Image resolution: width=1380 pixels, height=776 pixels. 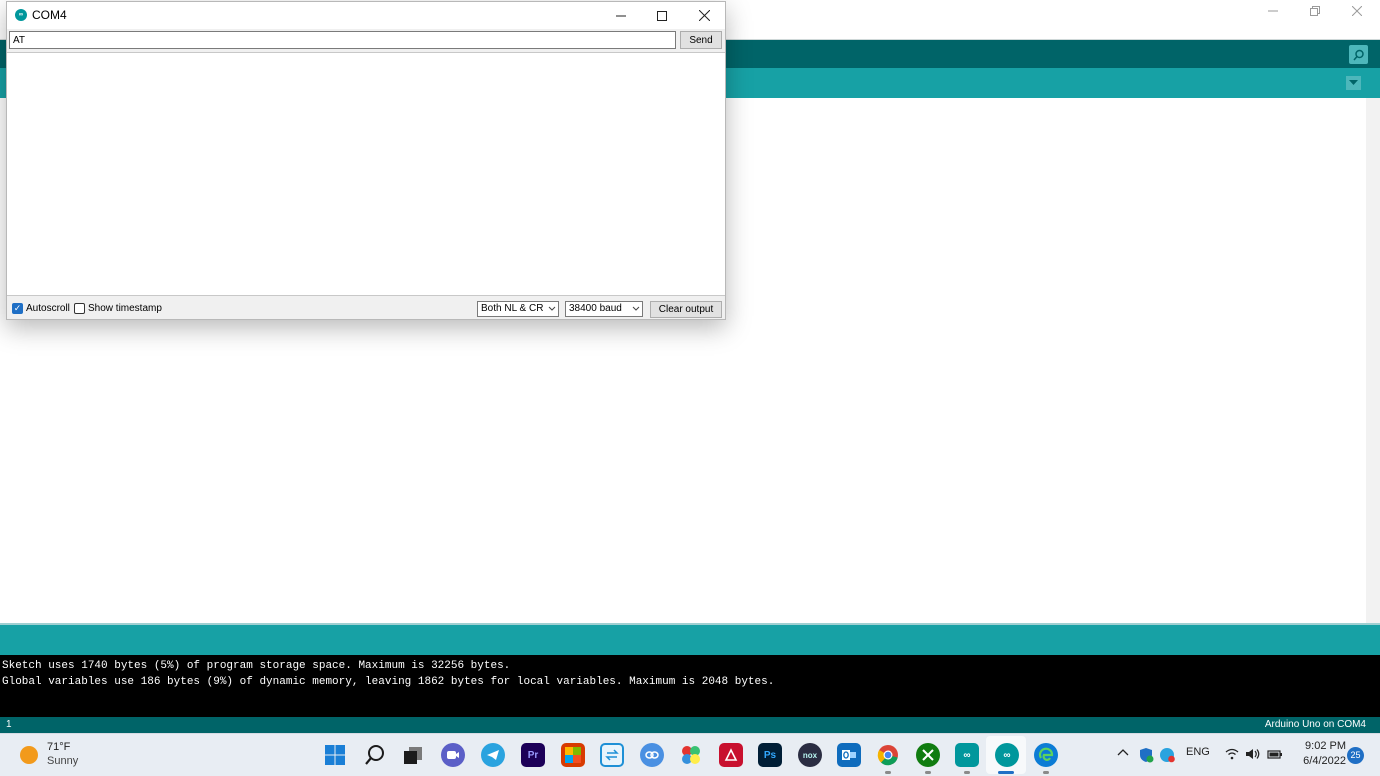 What do you see at coordinates (1355, 755) in the screenshot?
I see `notification-badge: 25` at bounding box center [1355, 755].